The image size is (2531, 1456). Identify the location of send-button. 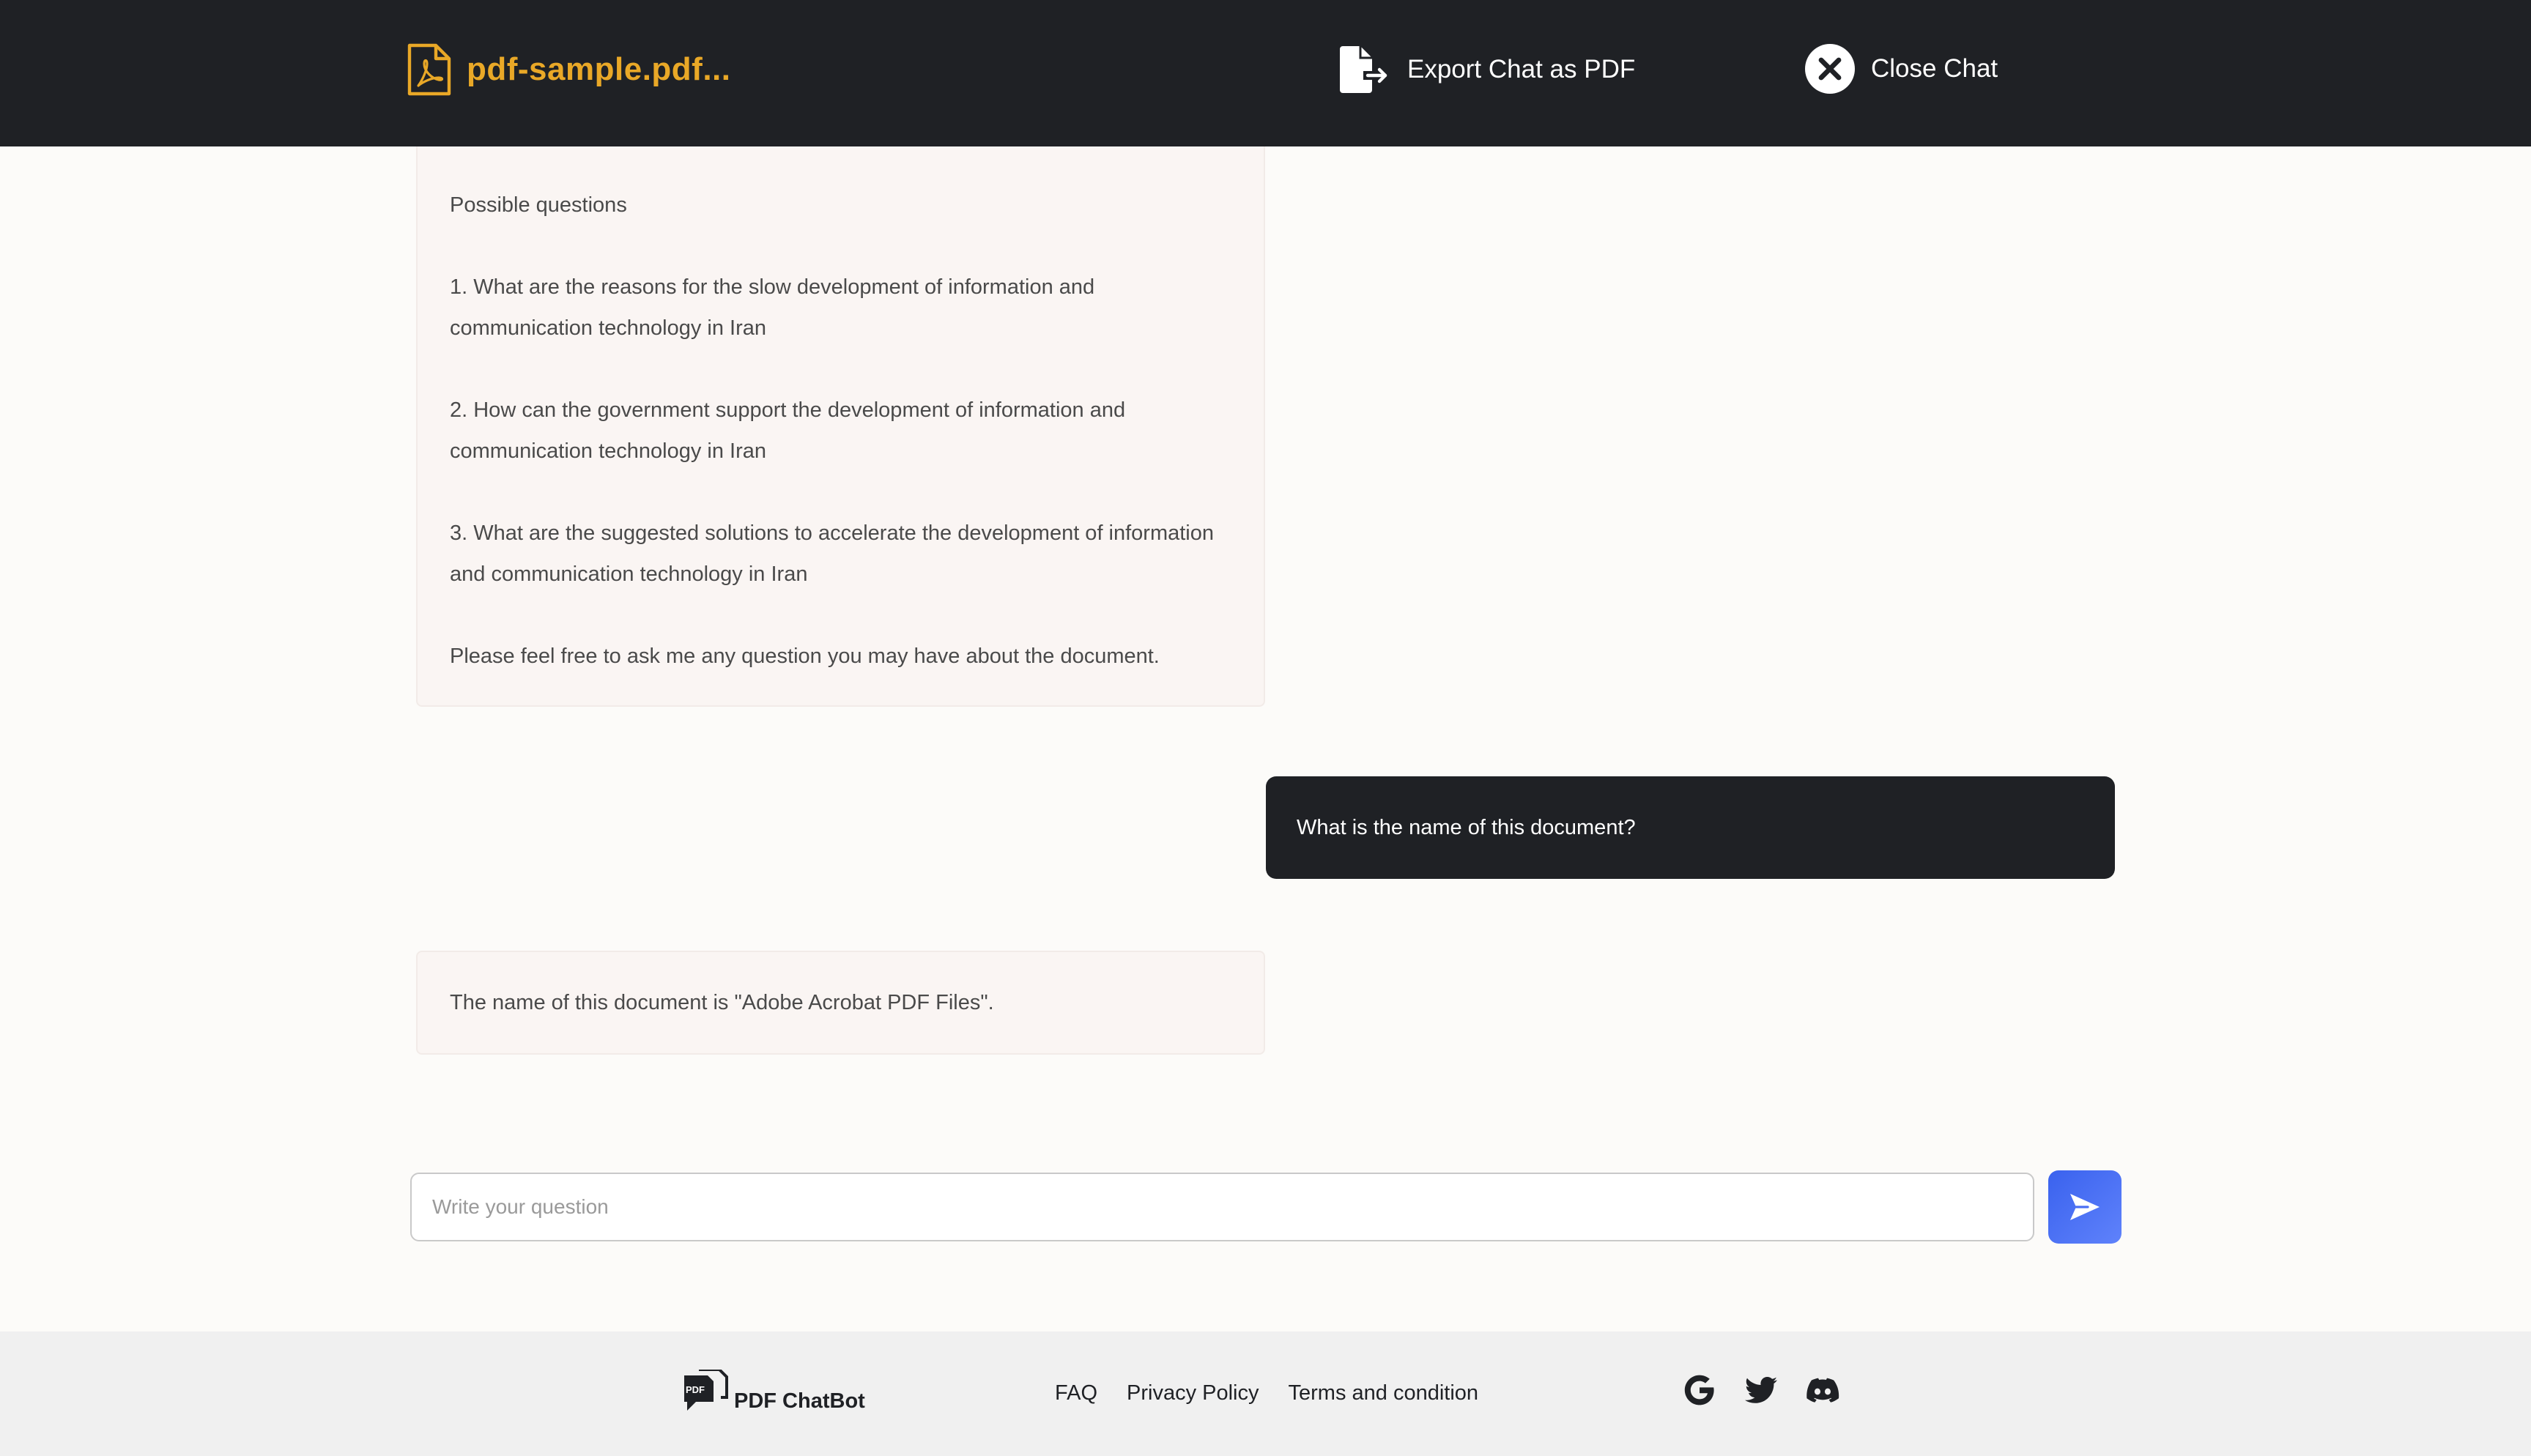
(2084, 1207).